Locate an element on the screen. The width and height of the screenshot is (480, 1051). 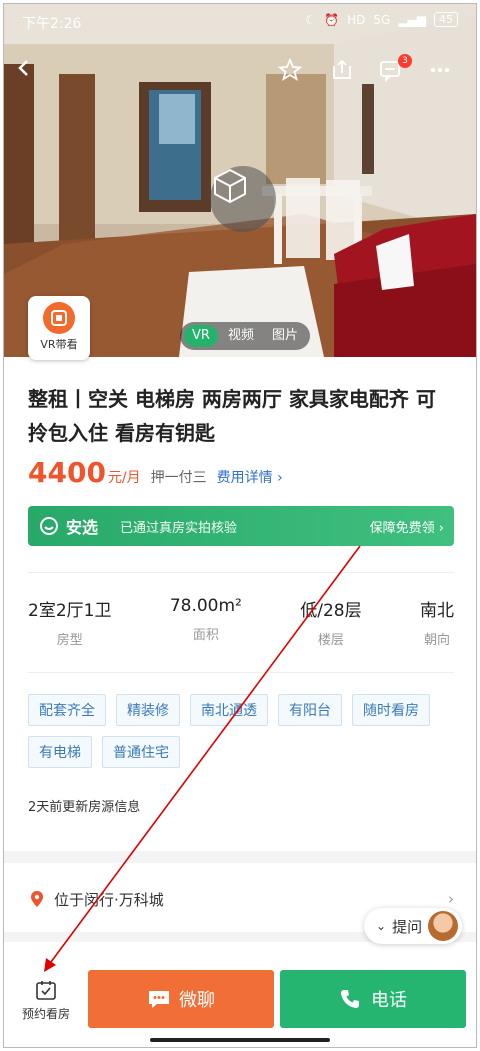
vr-guide-label: VR带看 is located at coordinates (59, 344).